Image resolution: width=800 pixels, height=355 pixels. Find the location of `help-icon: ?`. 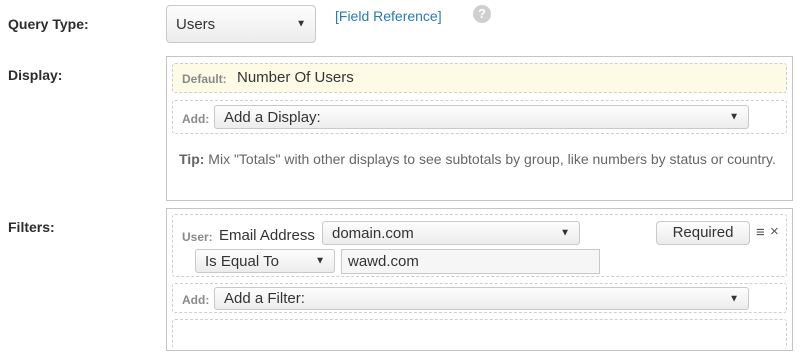

help-icon: ? is located at coordinates (482, 14).